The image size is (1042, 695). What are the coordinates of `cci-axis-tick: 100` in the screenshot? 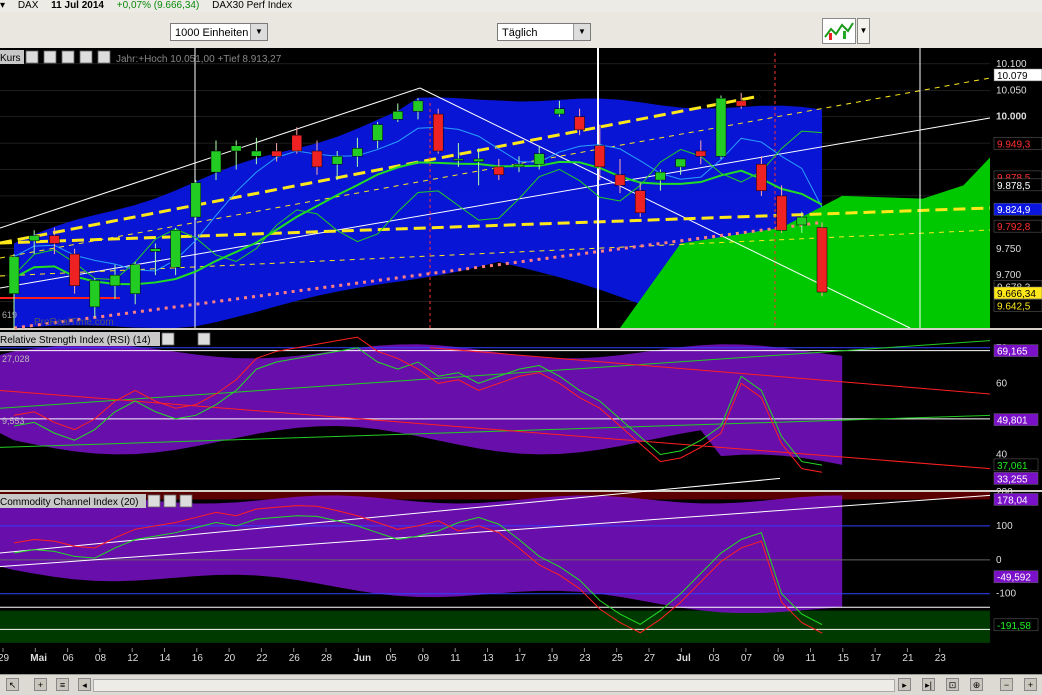 It's located at (1004, 526).